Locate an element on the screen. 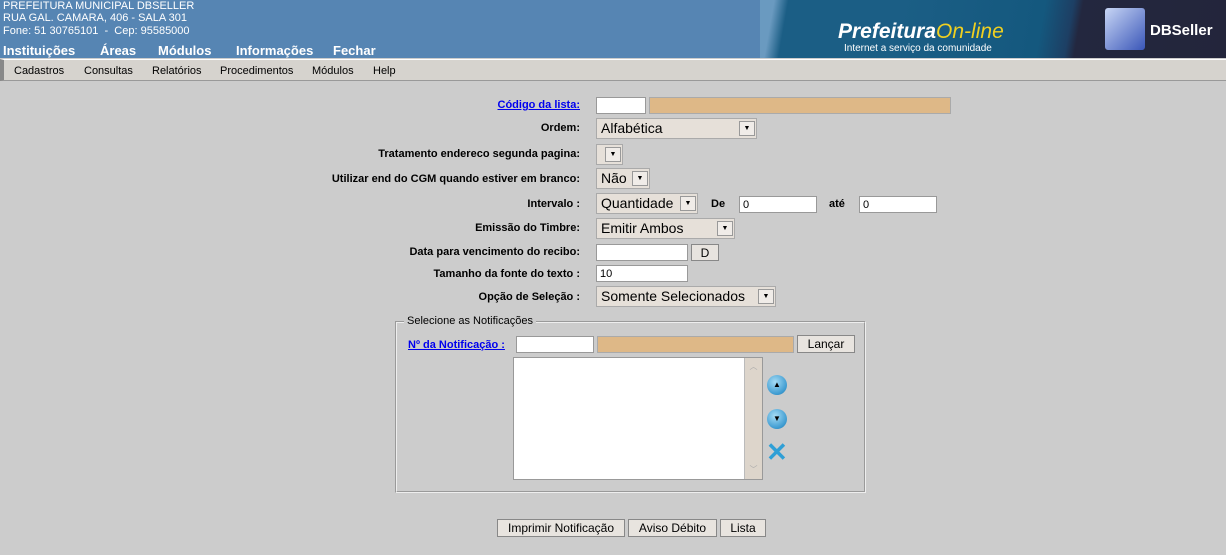  logo-subtitle: Internet a serviço da comunidade is located at coordinates (918, 48).